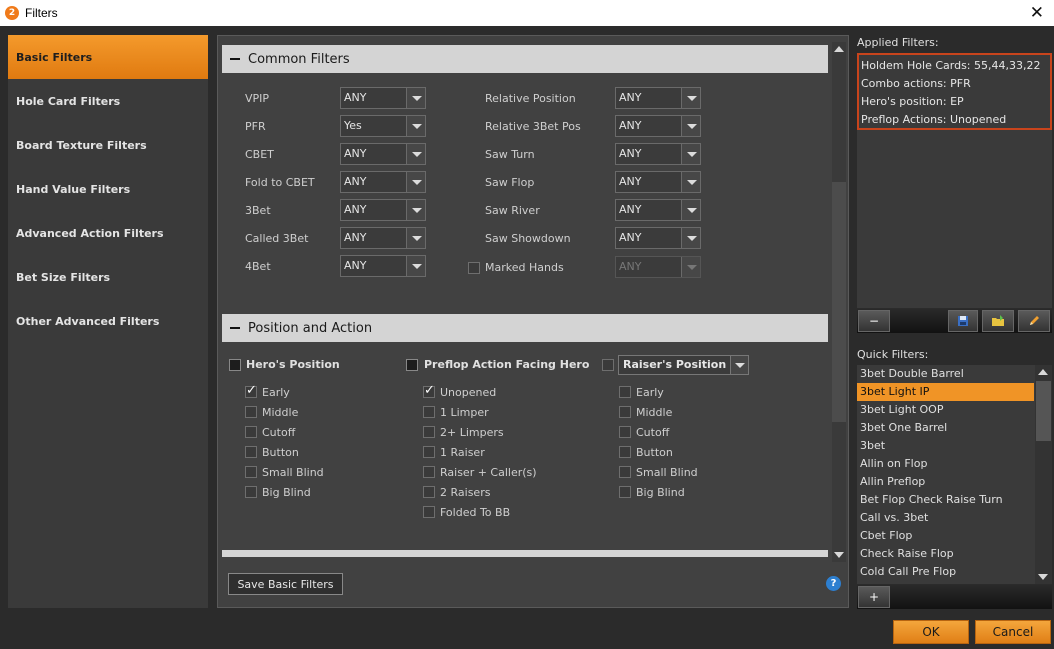 The height and width of the screenshot is (649, 1054). What do you see at coordinates (630, 181) in the screenshot?
I see `dropdown-value: ANY` at bounding box center [630, 181].